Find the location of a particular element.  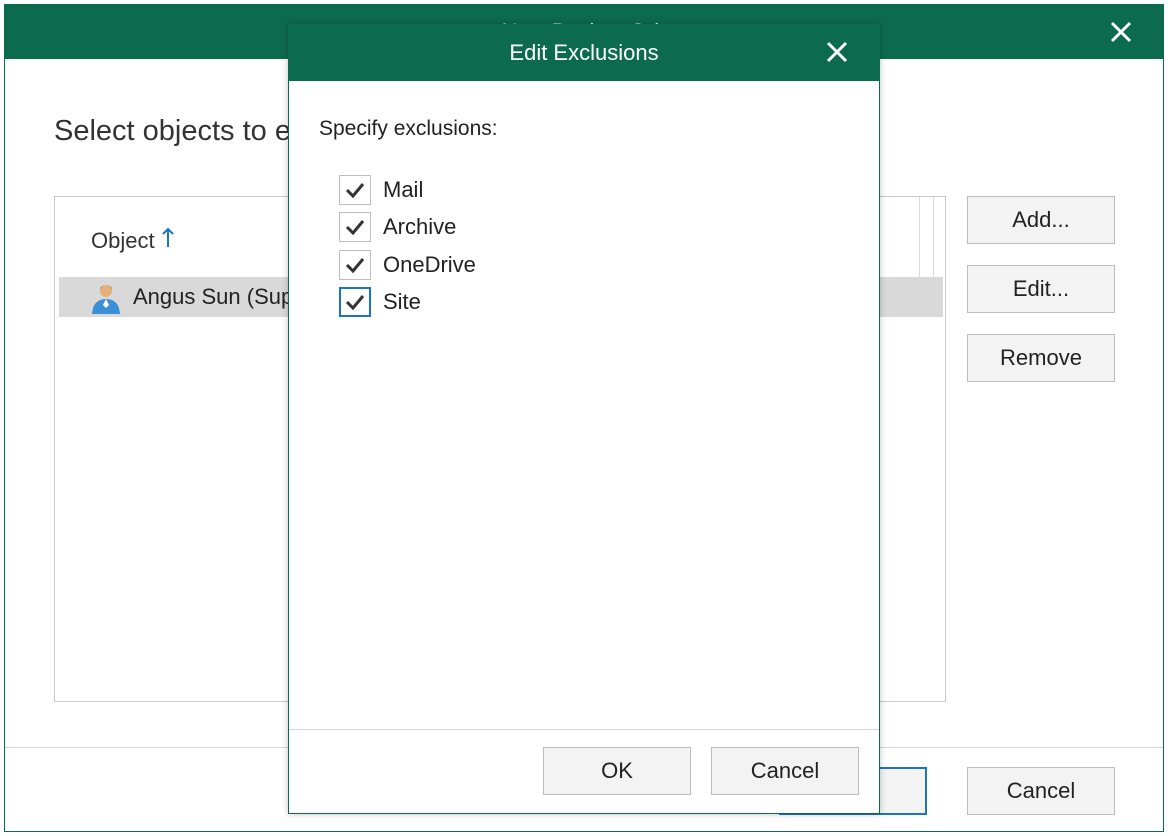

cancel-button: Cancel is located at coordinates (785, 771).